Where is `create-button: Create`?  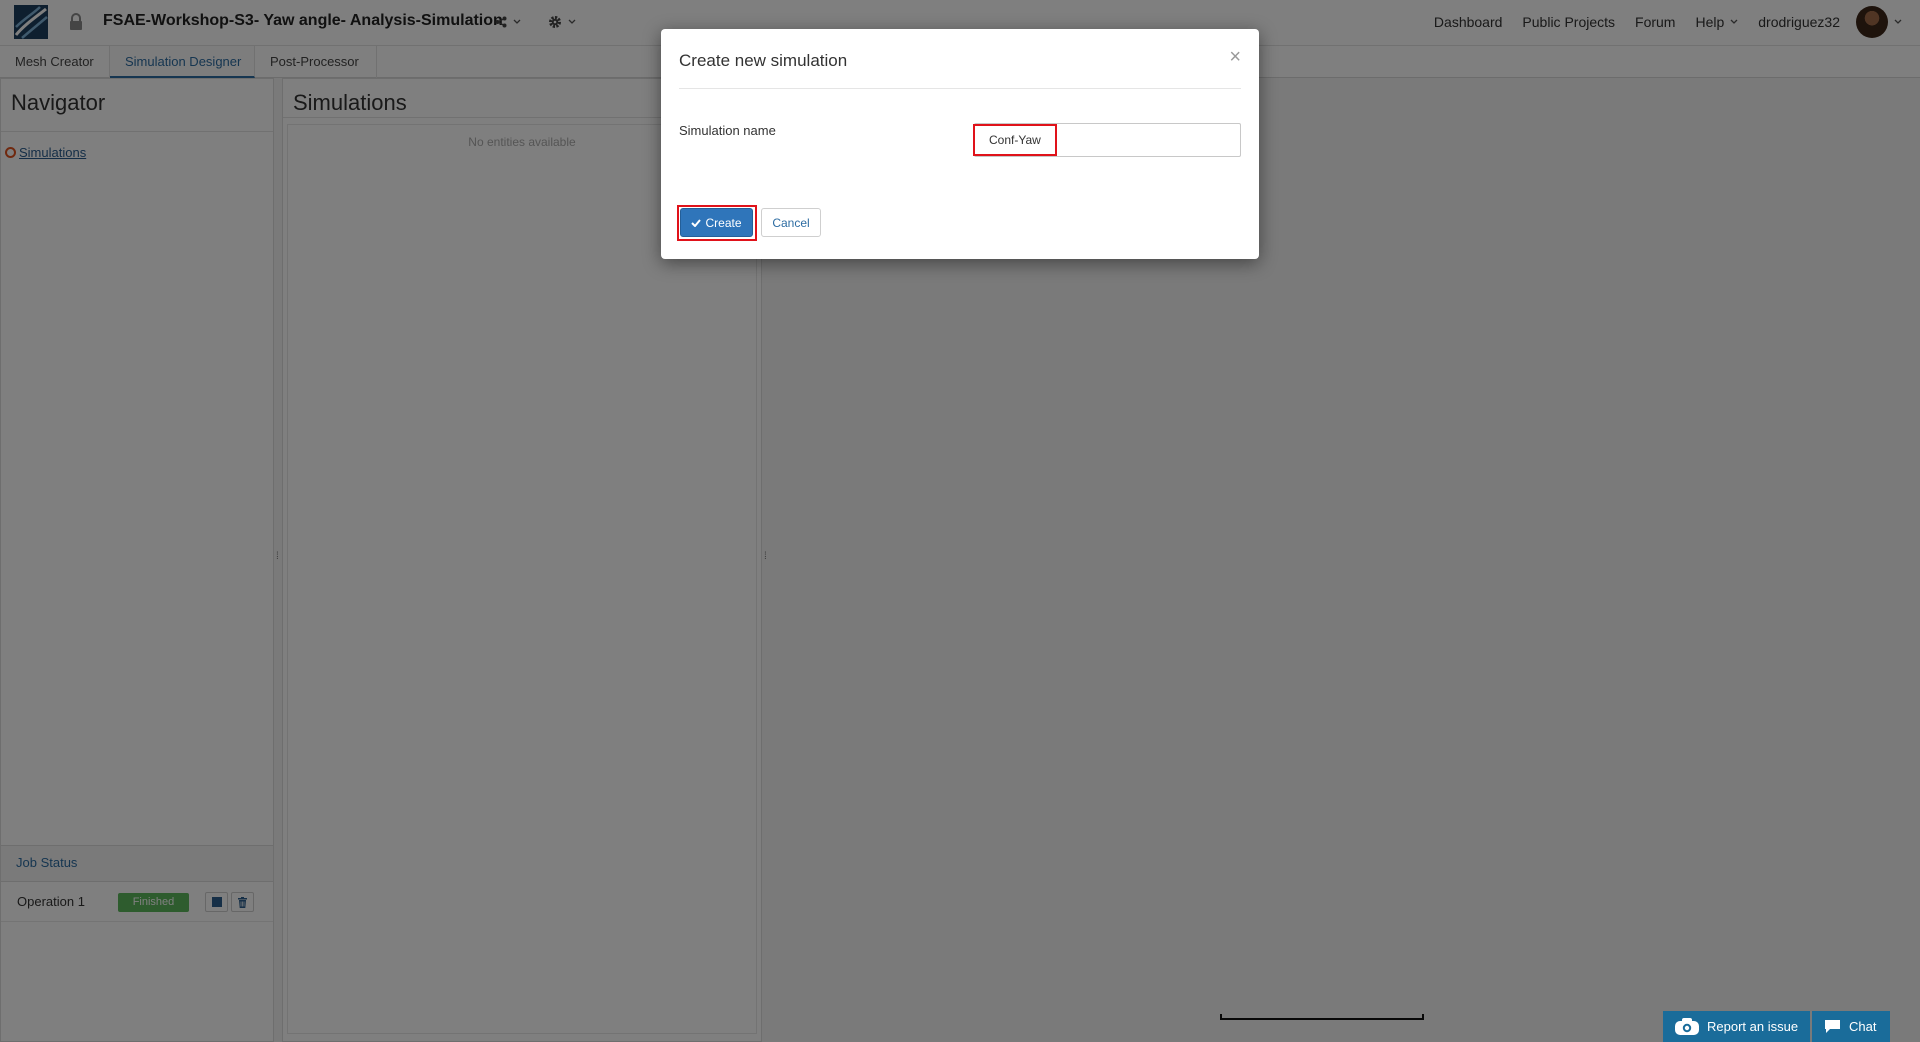 create-button: Create is located at coordinates (716, 222).